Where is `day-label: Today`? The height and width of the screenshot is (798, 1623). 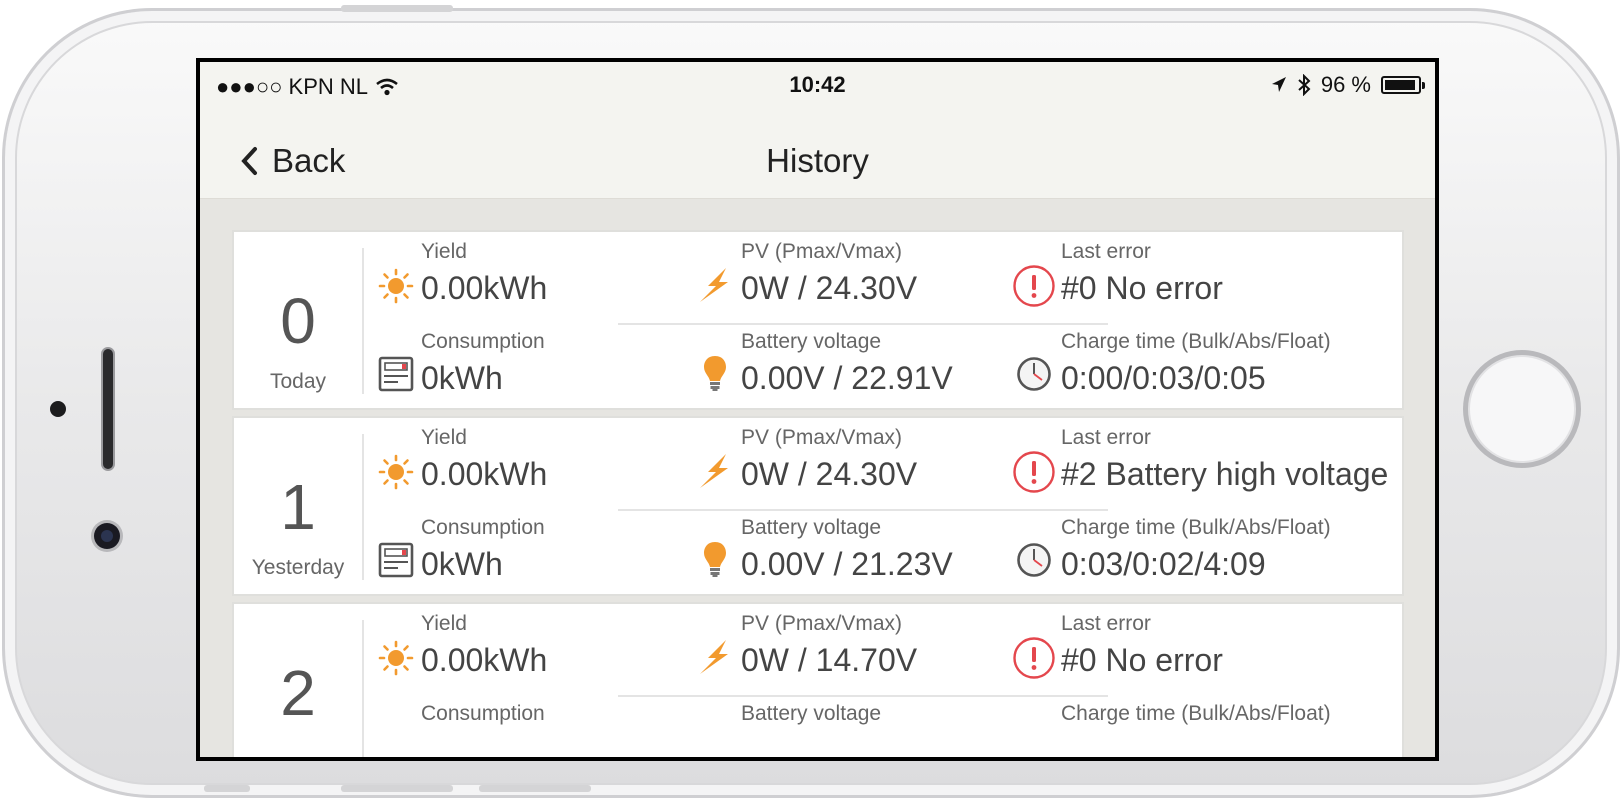
day-label: Today is located at coordinates (298, 381).